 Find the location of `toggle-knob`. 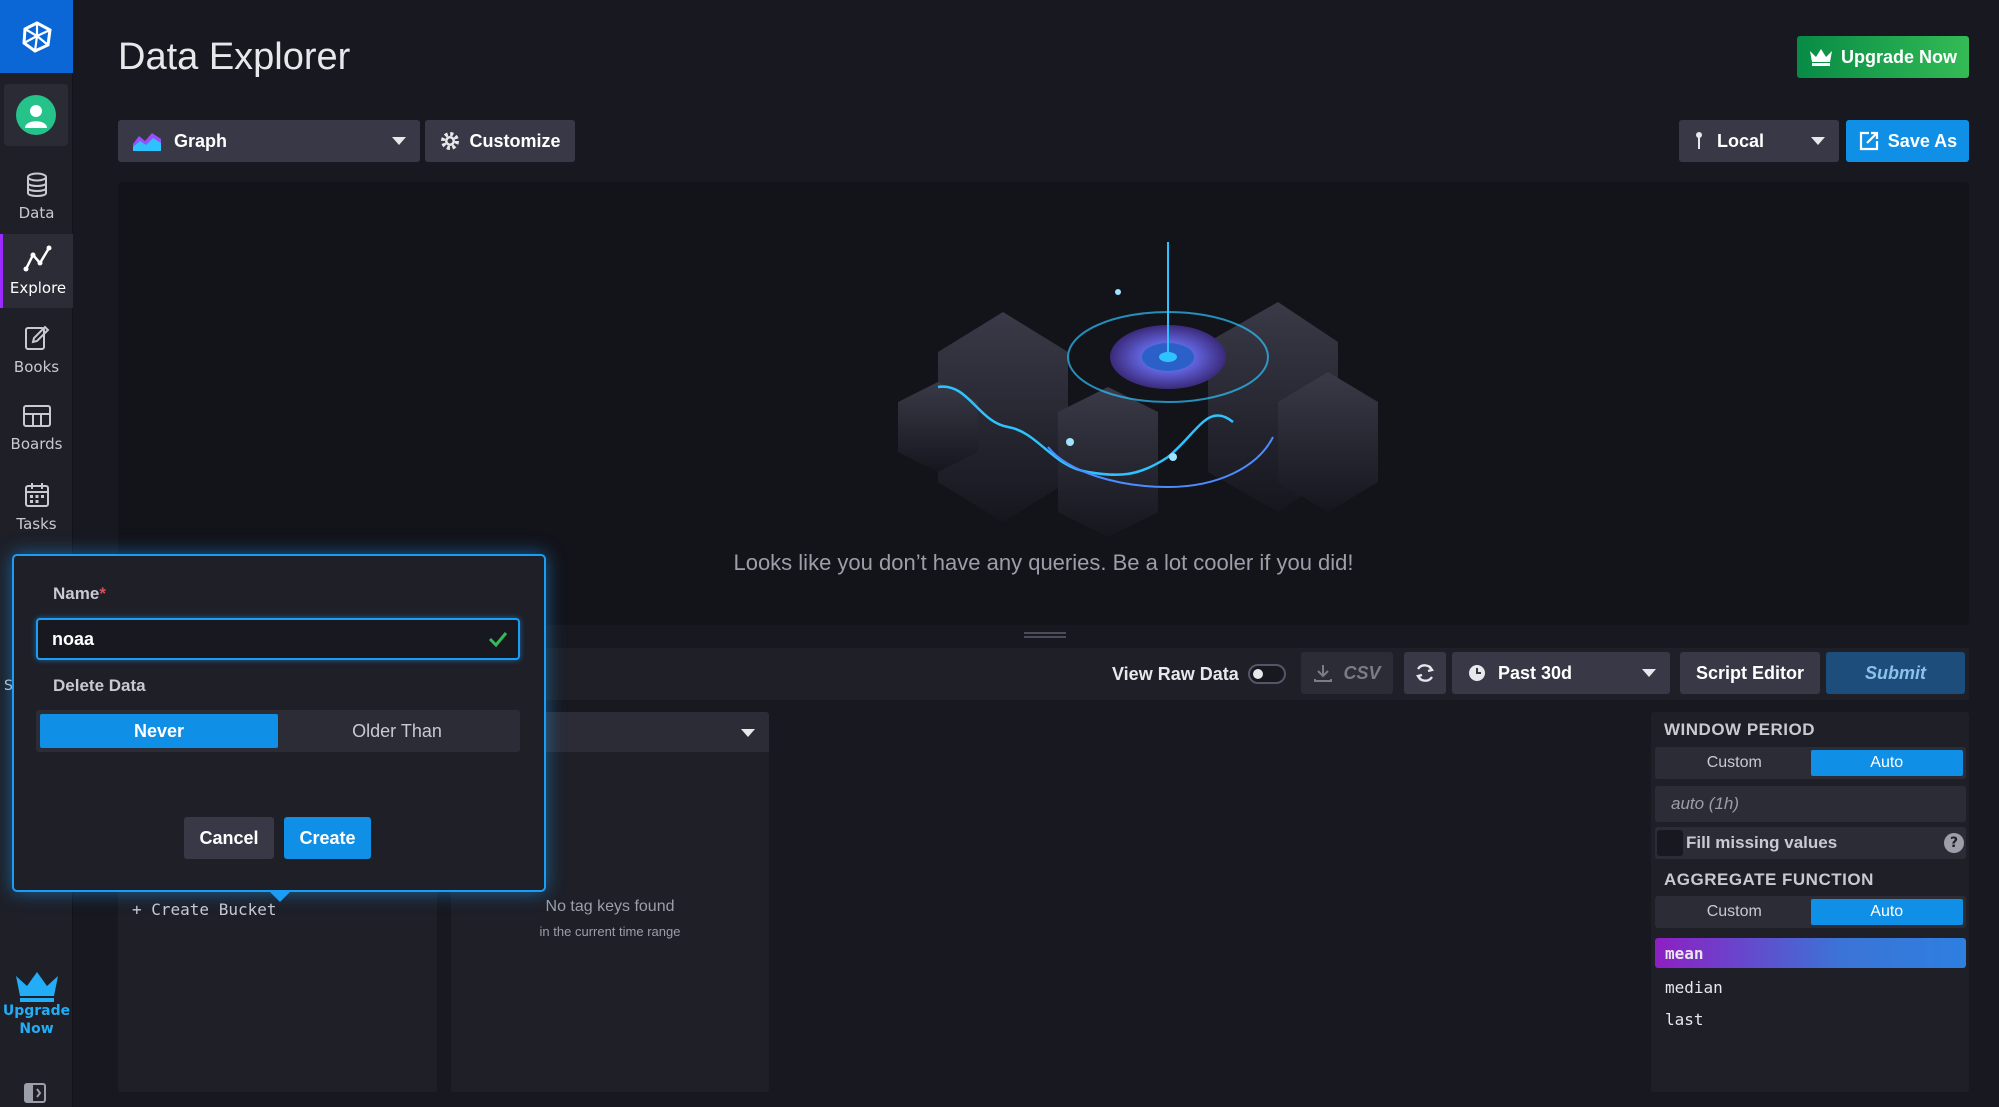

toggle-knob is located at coordinates (1258, 674).